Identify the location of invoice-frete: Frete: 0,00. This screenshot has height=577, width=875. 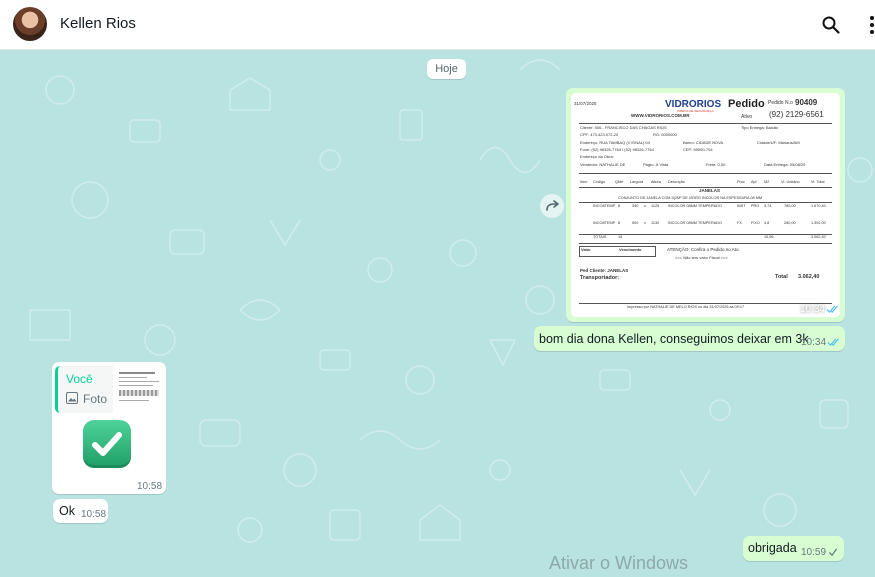
(716, 164).